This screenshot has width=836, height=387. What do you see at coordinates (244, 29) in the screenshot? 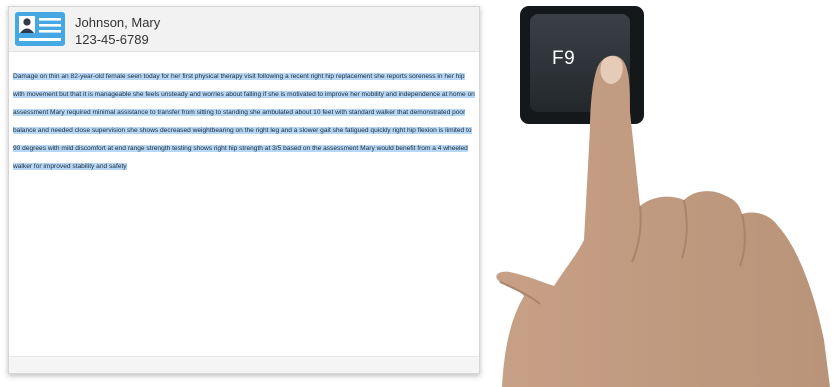
I see `patient-header: Johnson, Mary 123-45-6789` at bounding box center [244, 29].